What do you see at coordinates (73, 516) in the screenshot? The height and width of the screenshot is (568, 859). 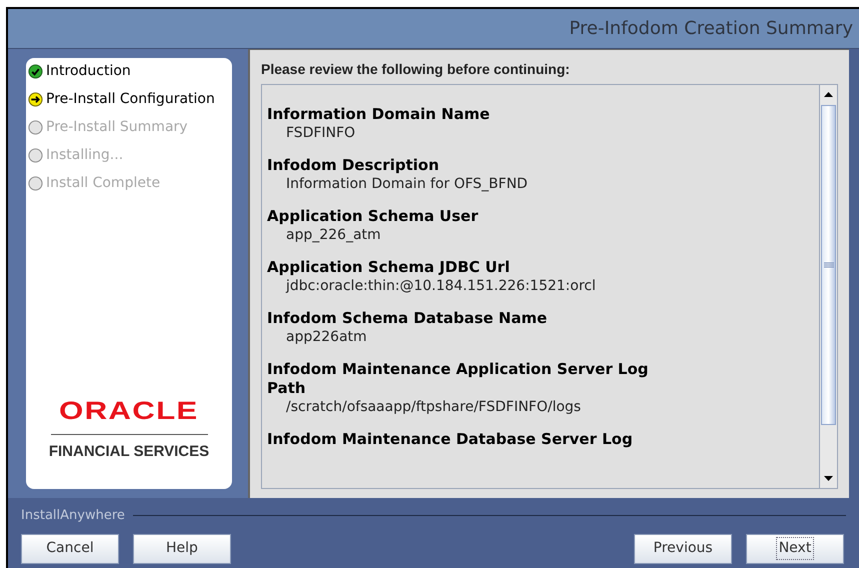 I see `footer-label: InstallAnywhere` at bounding box center [73, 516].